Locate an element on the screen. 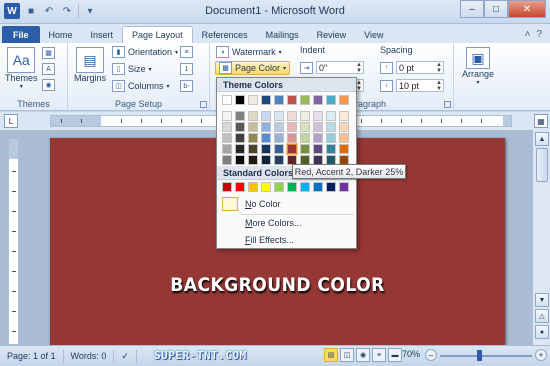 The width and height of the screenshot is (550, 366). zoom-slider is located at coordinates (486, 356).